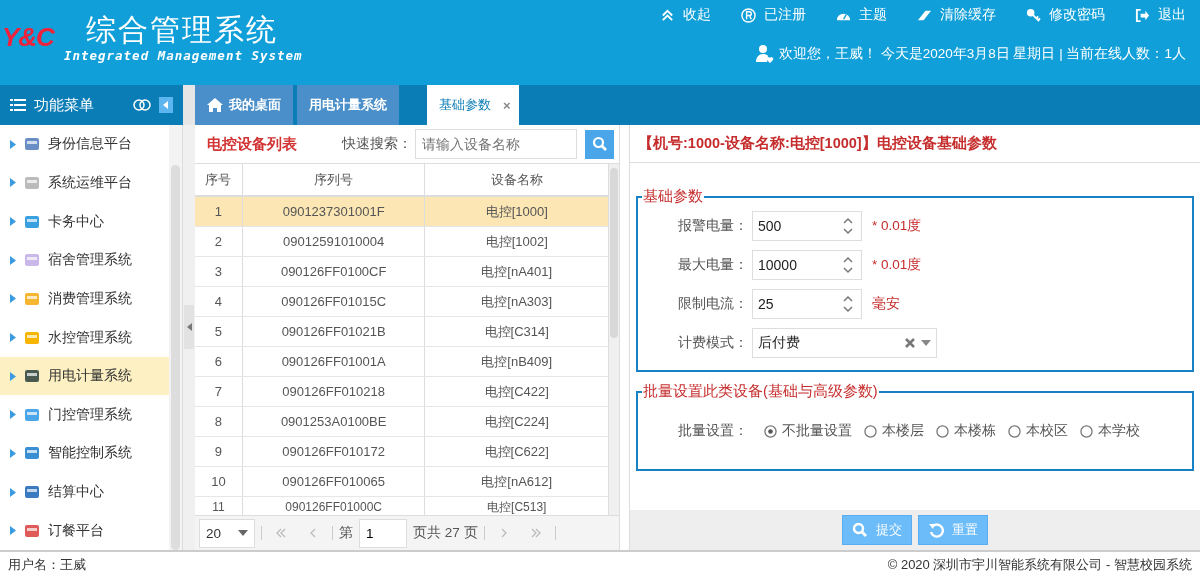 This screenshot has height=578, width=1200. Describe the element at coordinates (402, 242) in the screenshot. I see `table-row: 2 09012591010004 电控[1002]` at that location.